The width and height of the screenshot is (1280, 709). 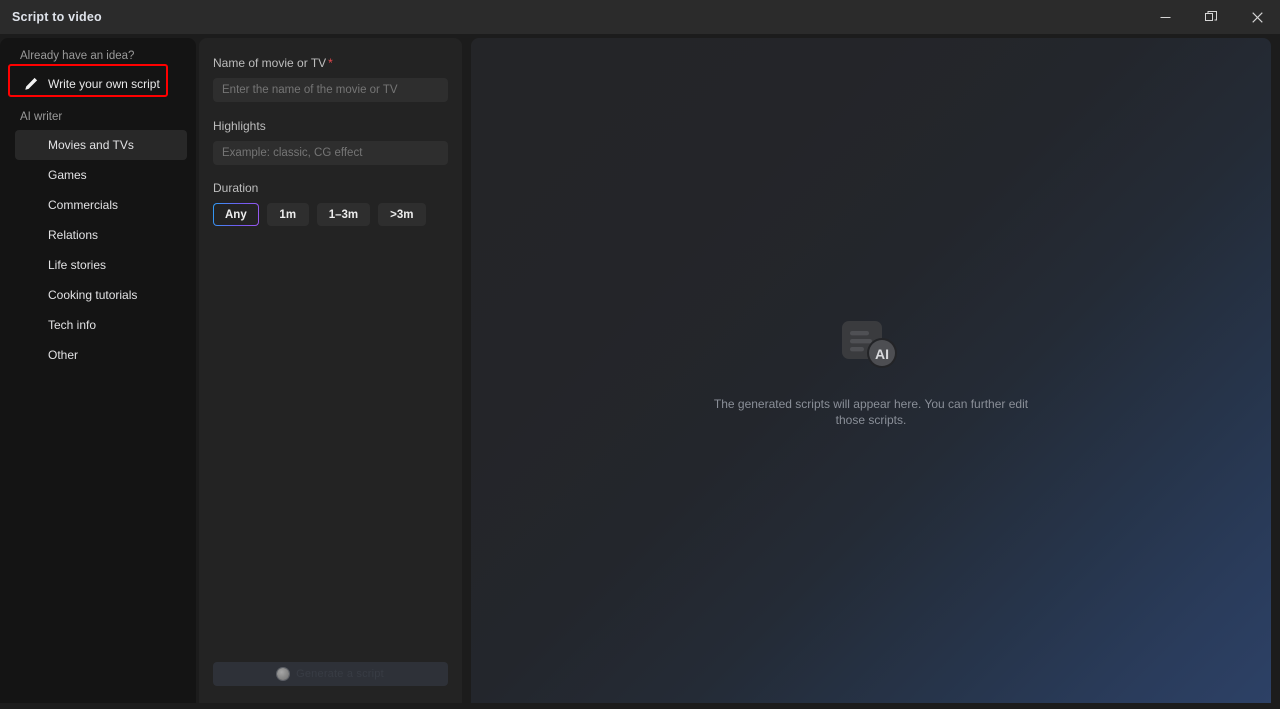 I want to click on write-own-script-wrapper: Write your own script, so click(x=97, y=81).